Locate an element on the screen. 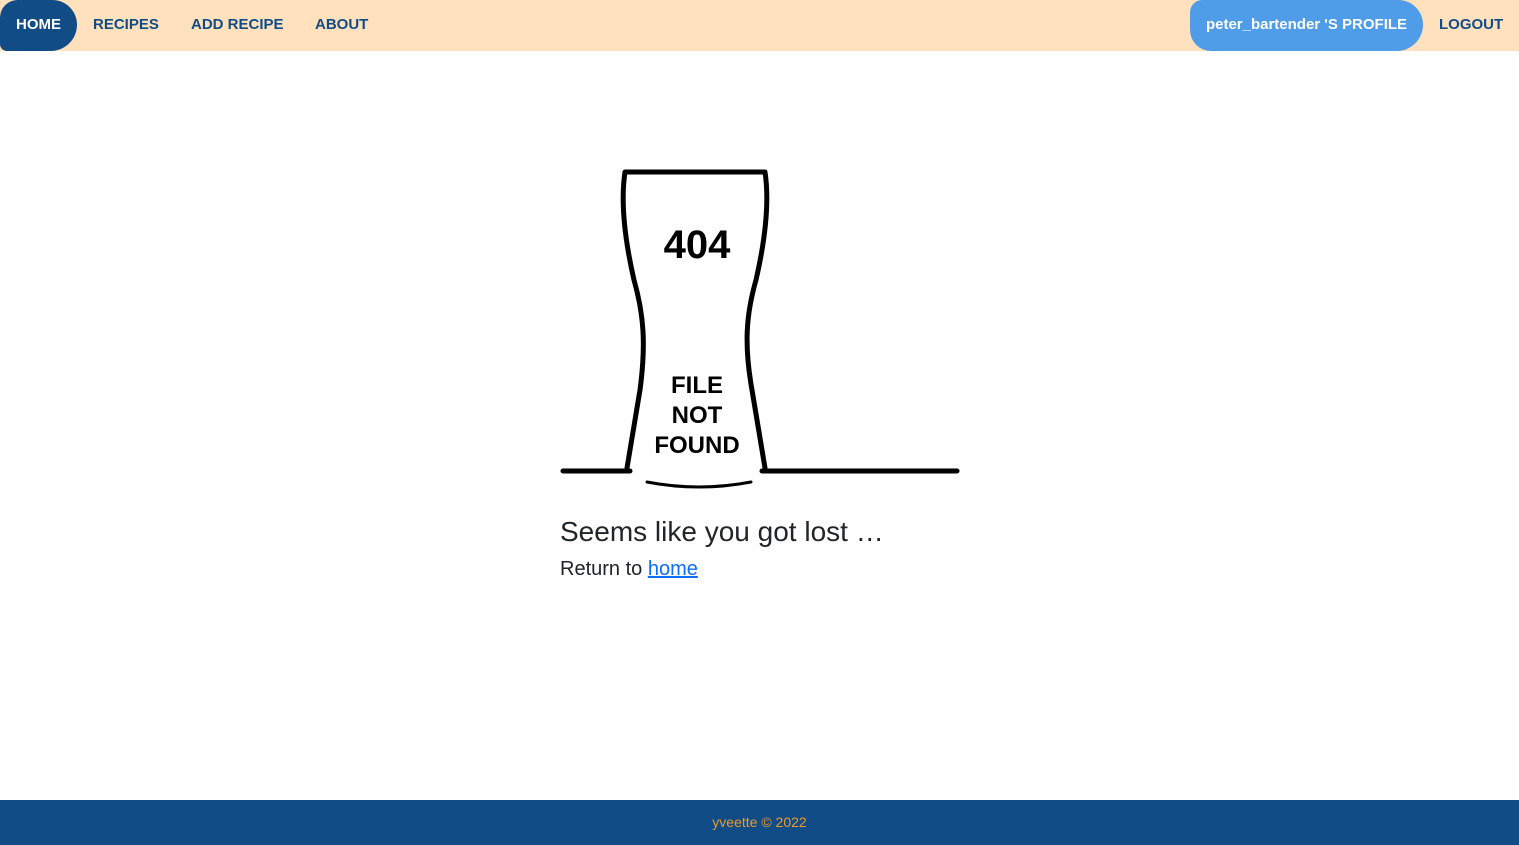 This screenshot has height=845, width=1519. error-message-line: FOUND is located at coordinates (697, 445).